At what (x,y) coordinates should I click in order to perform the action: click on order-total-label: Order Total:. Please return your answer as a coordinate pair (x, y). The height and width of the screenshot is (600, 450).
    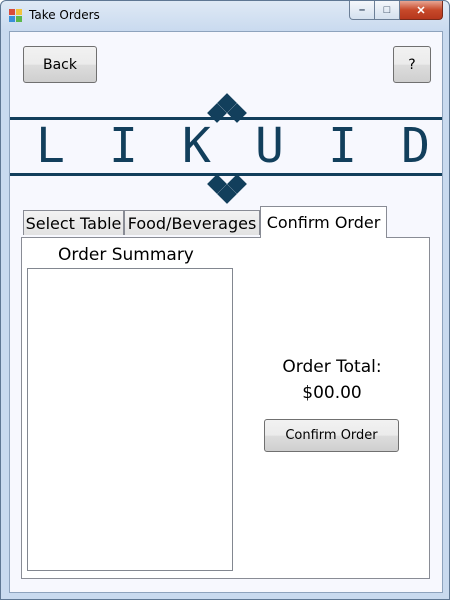
    Looking at the image, I should click on (332, 367).